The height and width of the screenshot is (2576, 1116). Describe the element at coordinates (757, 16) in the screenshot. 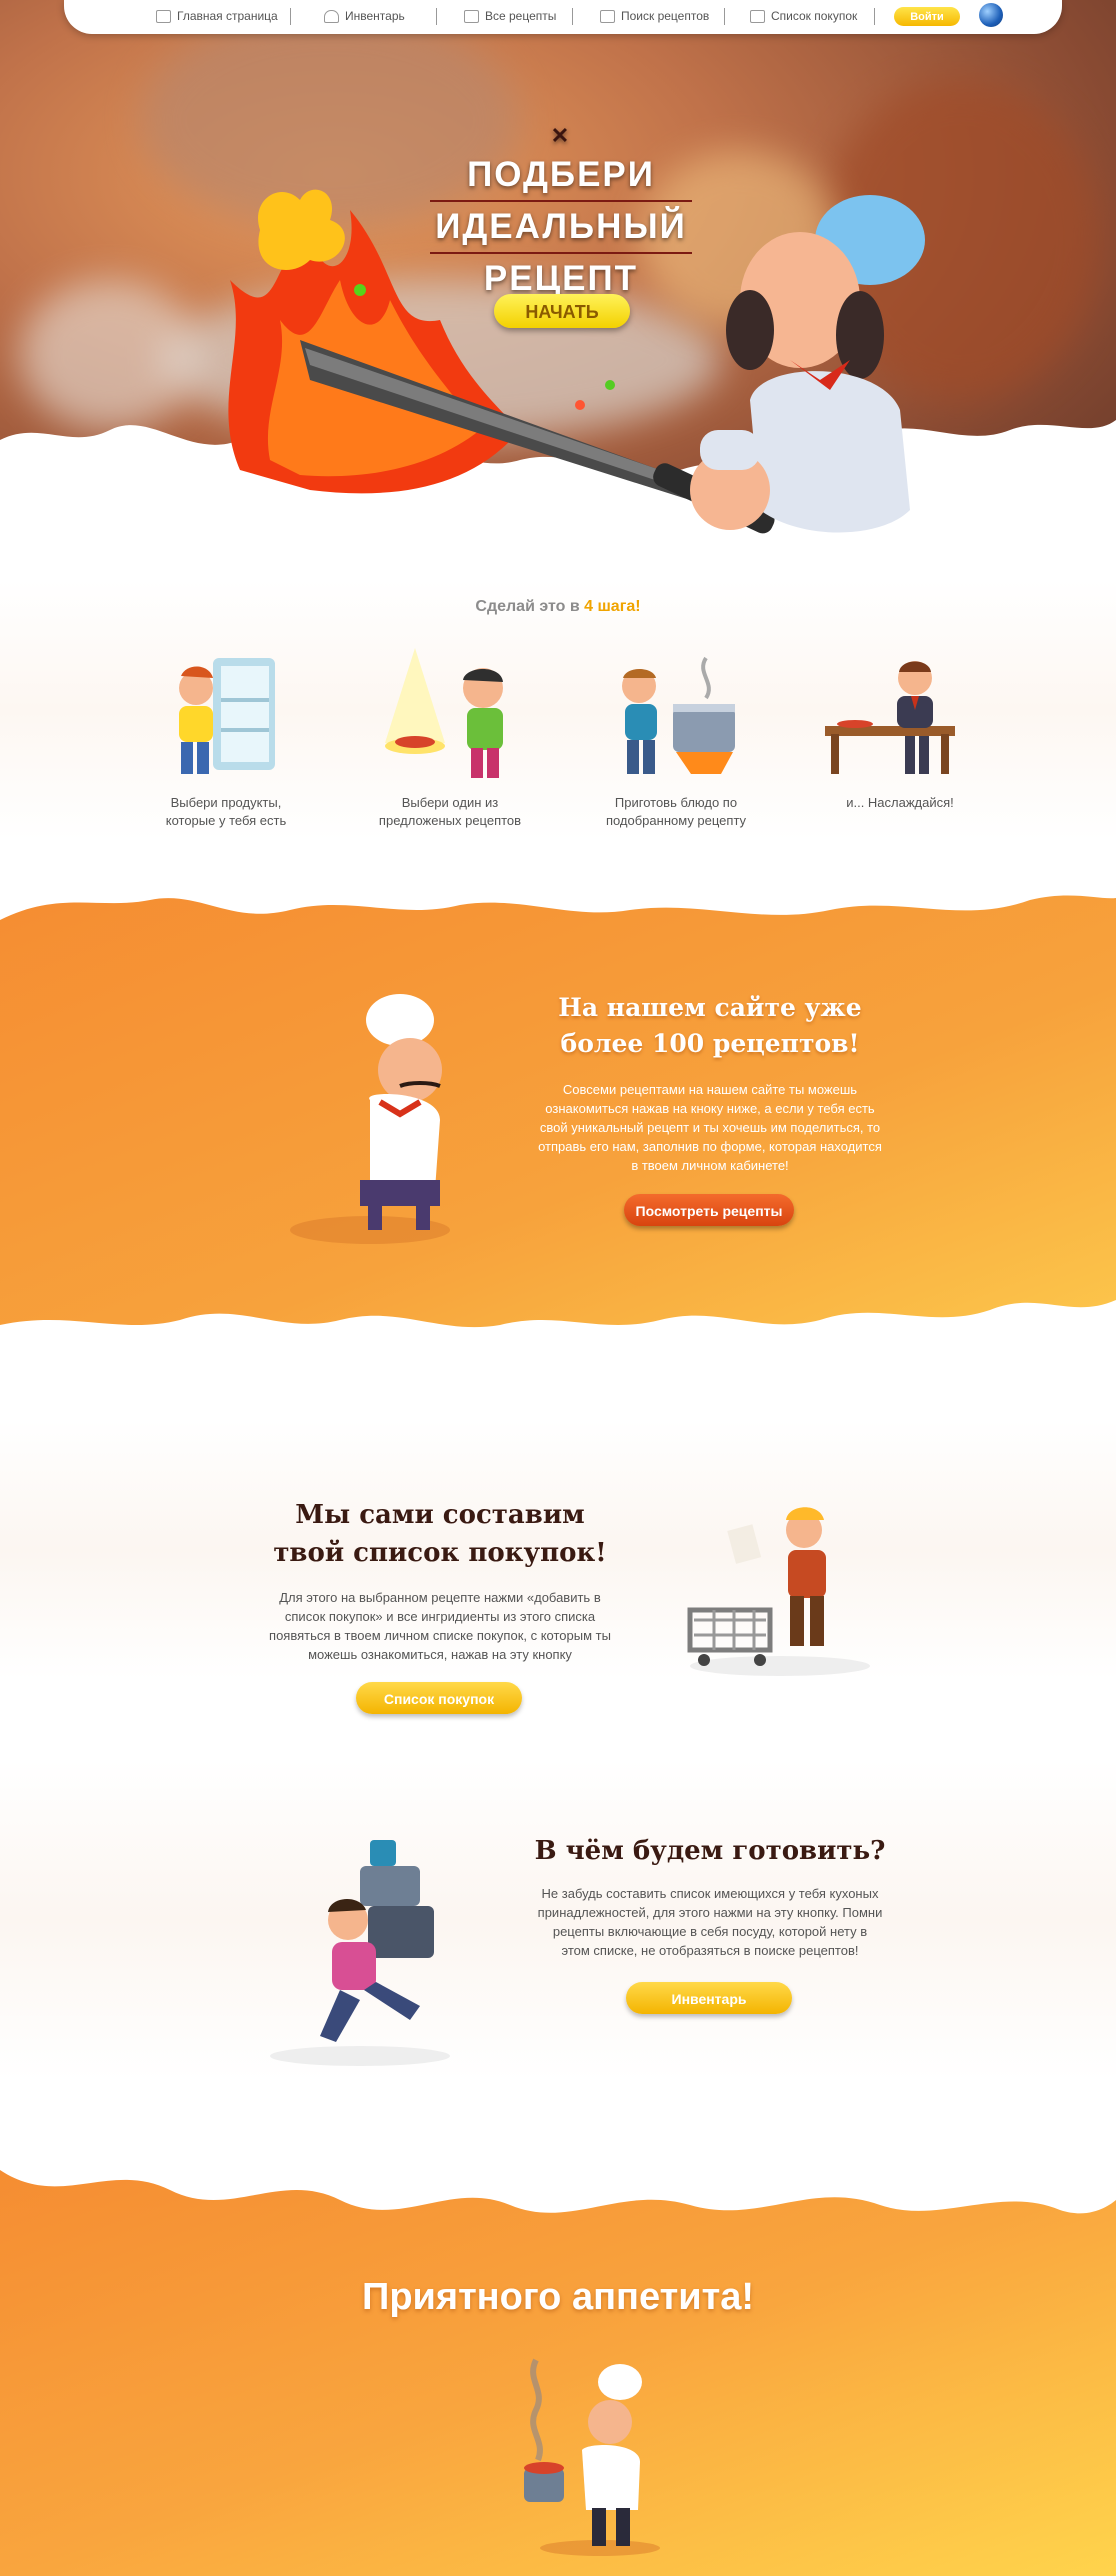

I see `list-icon` at that location.